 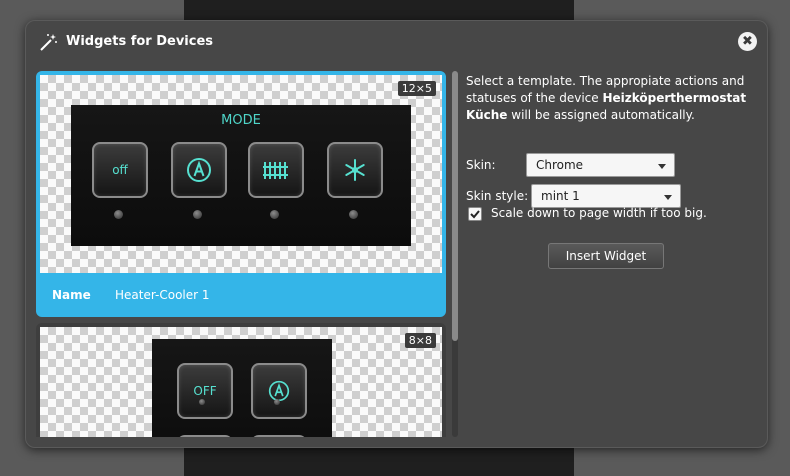 I want to click on preview-off-label: OFF, so click(x=205, y=391).